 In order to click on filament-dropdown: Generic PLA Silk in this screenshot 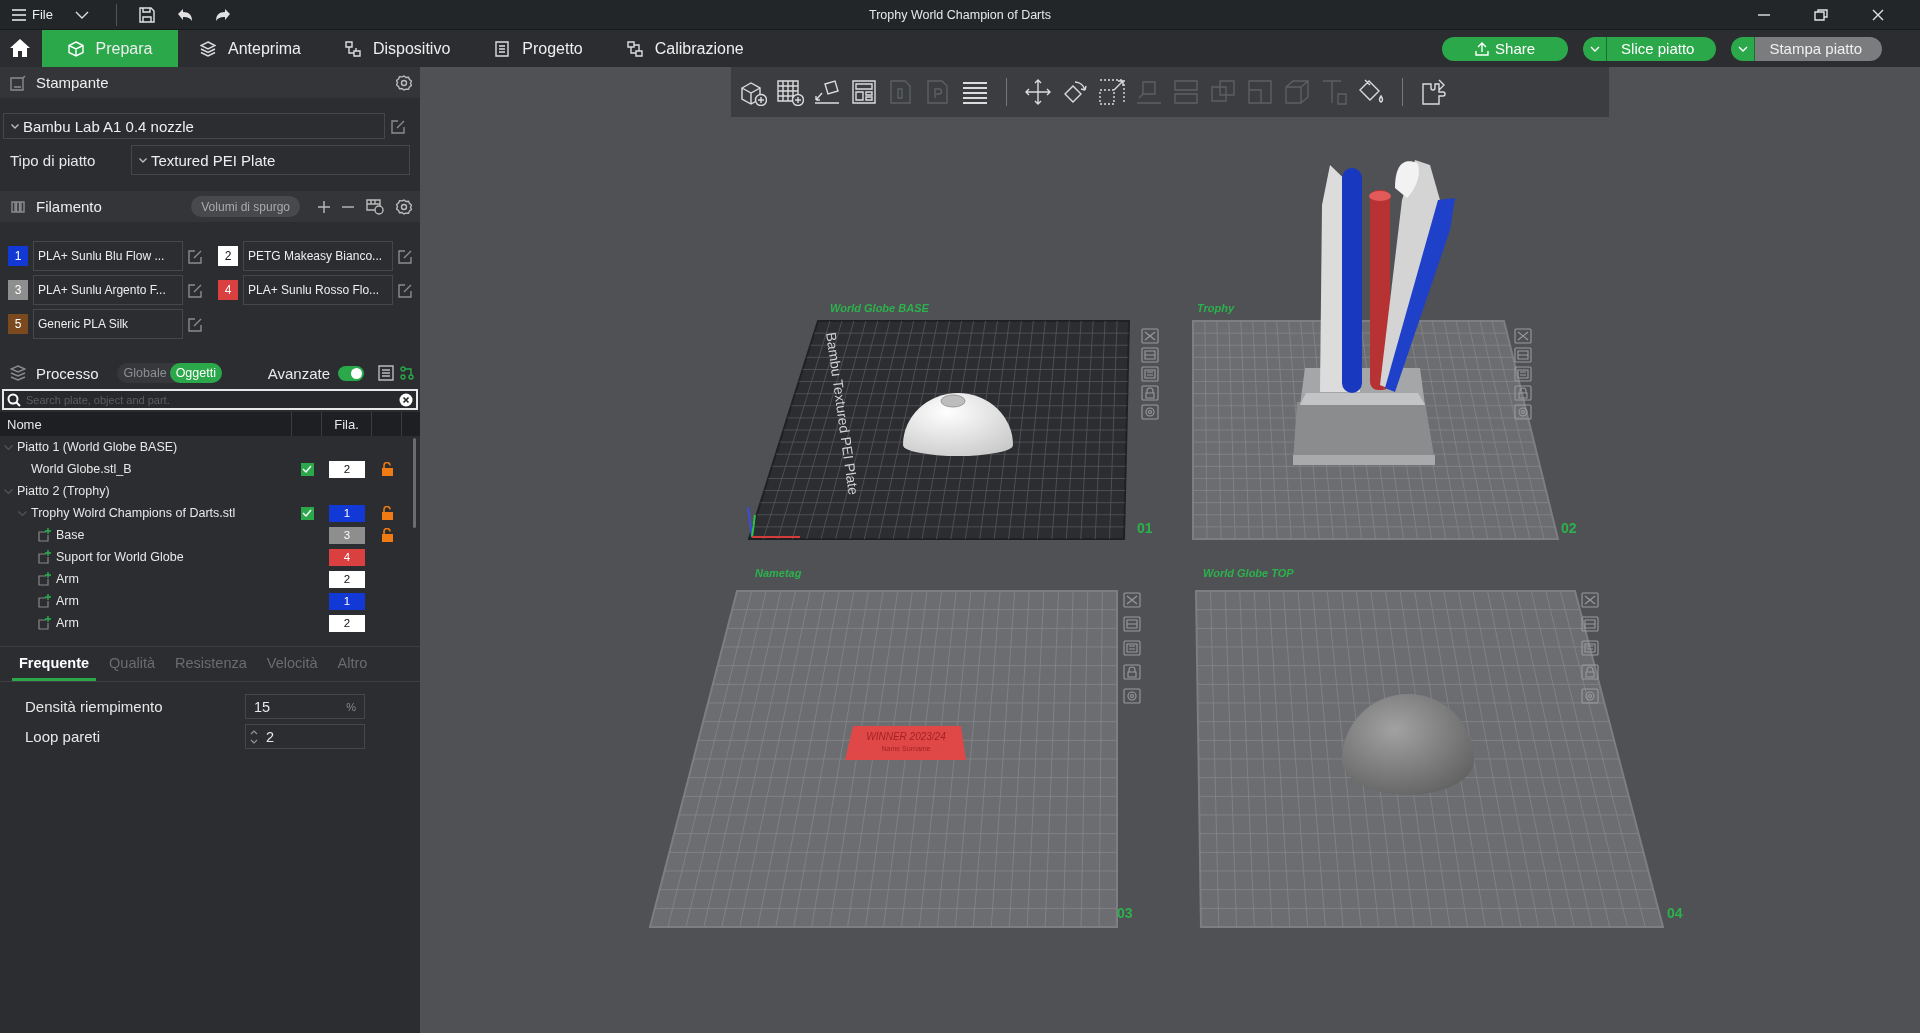, I will do `click(108, 324)`.